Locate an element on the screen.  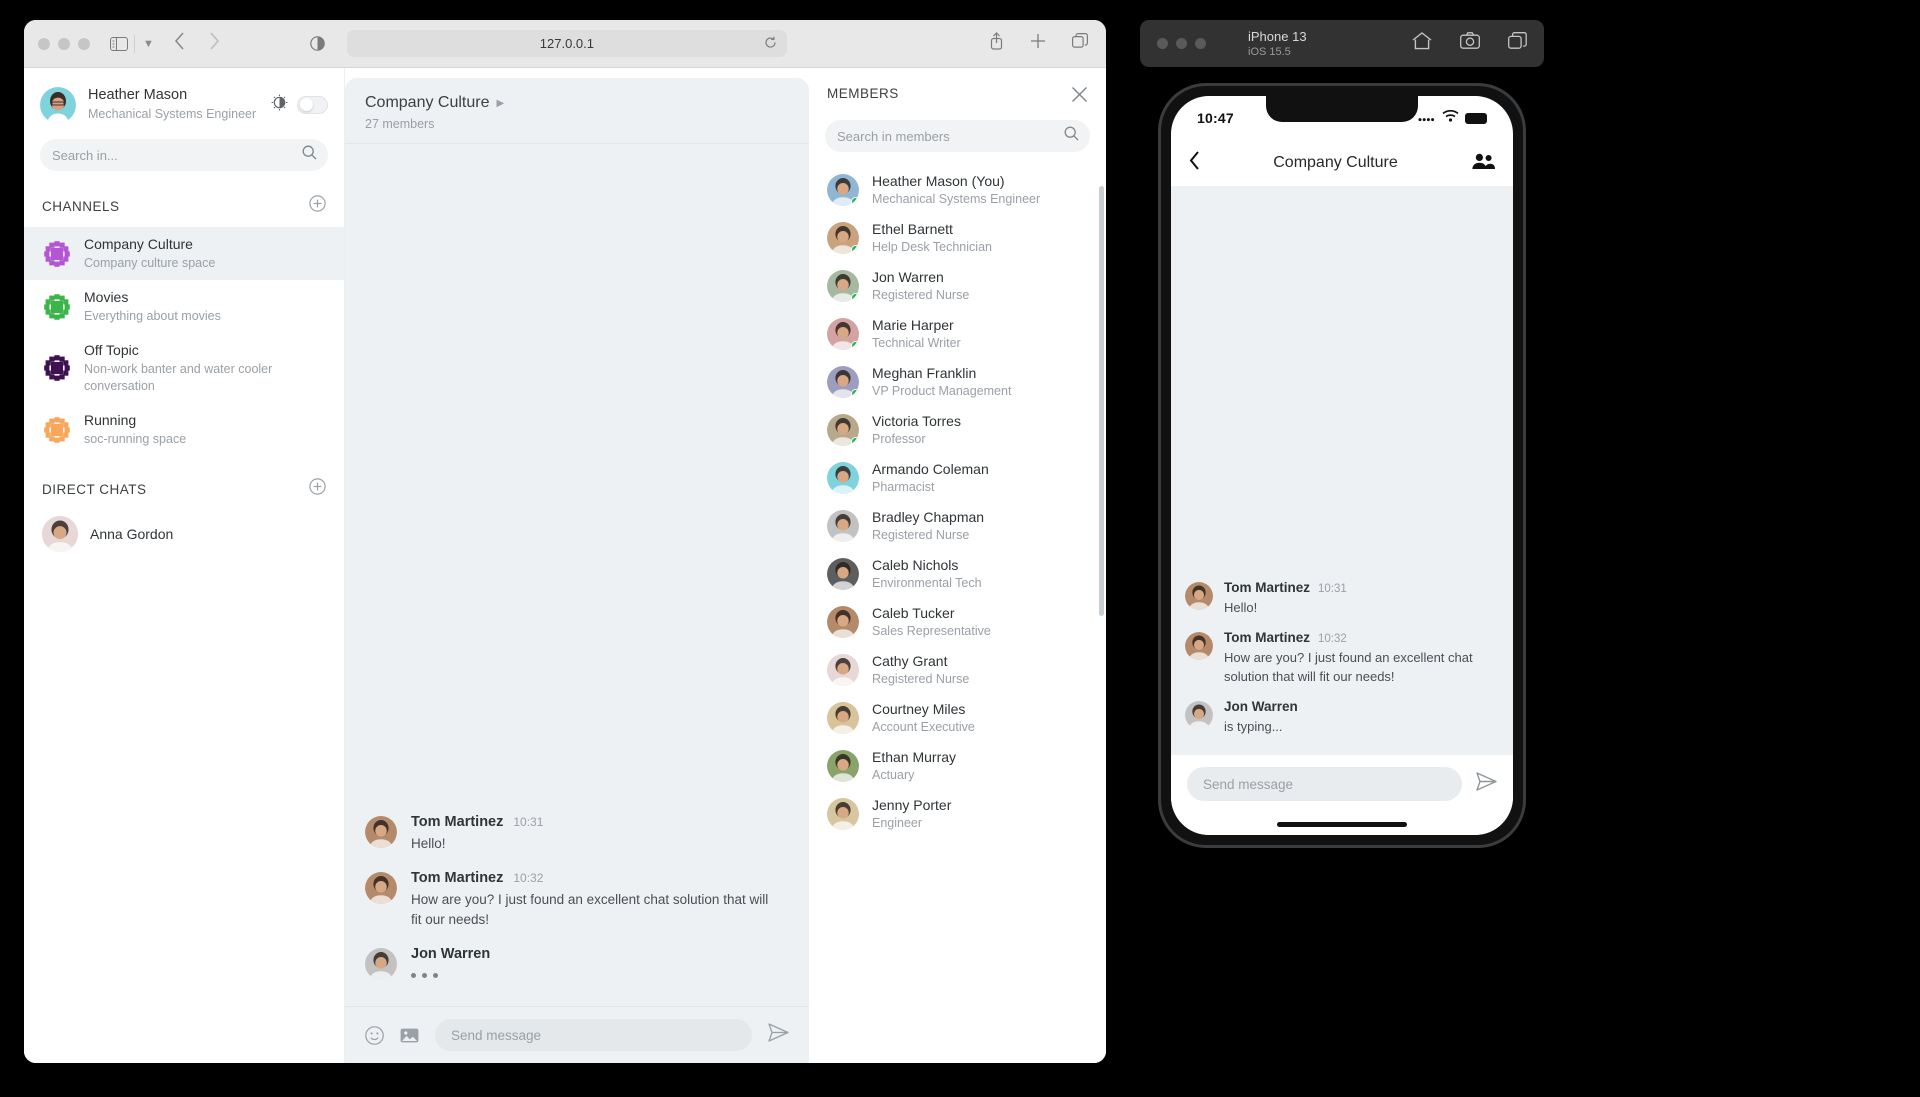
minimize-simulator-button is located at coordinates (1181, 43).